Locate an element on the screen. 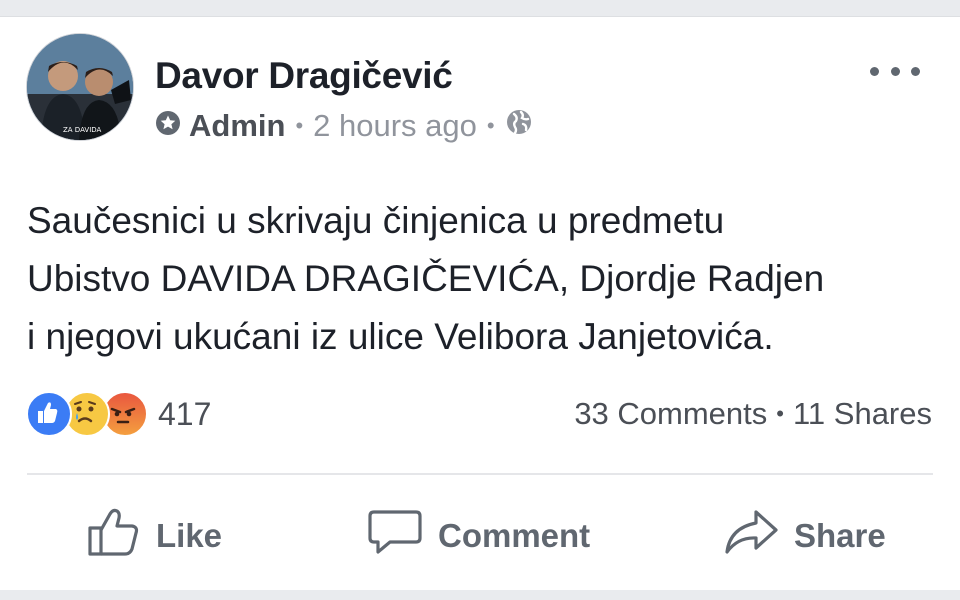 Image resolution: width=960 pixels, height=600 pixels. timestamp: 2 hours ago is located at coordinates (395, 126).